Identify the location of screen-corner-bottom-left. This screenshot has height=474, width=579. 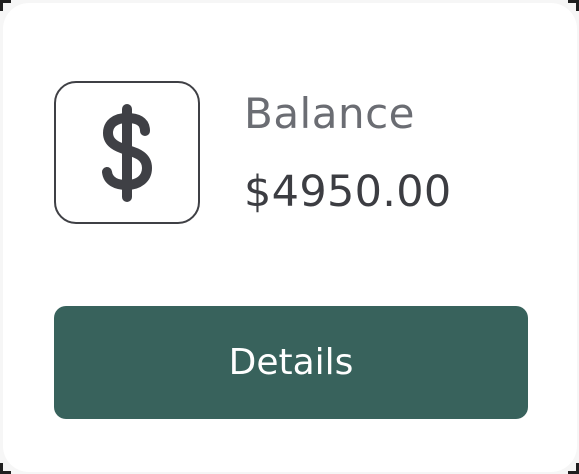
(5, 468).